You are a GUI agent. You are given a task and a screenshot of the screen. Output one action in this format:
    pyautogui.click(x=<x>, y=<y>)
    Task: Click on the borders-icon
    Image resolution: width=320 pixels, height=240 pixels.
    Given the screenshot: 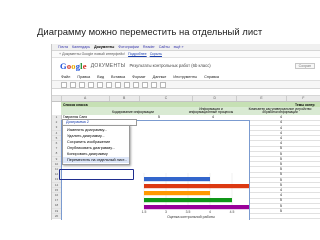 What is the action you would take?
    pyautogui.click(x=136, y=84)
    